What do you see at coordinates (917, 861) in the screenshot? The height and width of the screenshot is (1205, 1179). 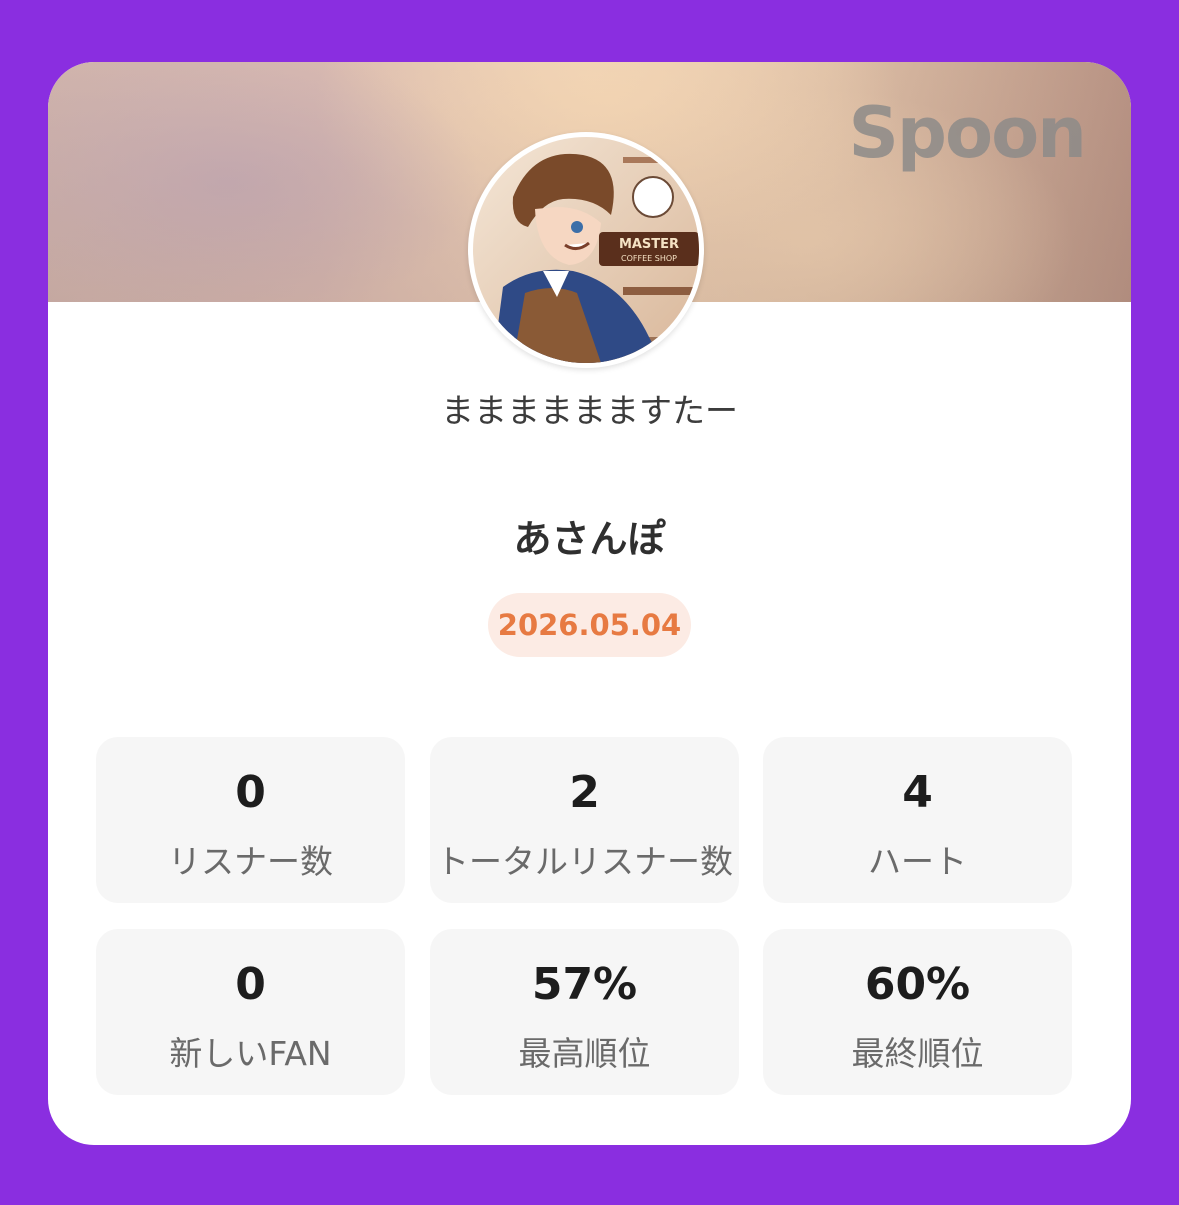 I see `stat-label: ハート` at bounding box center [917, 861].